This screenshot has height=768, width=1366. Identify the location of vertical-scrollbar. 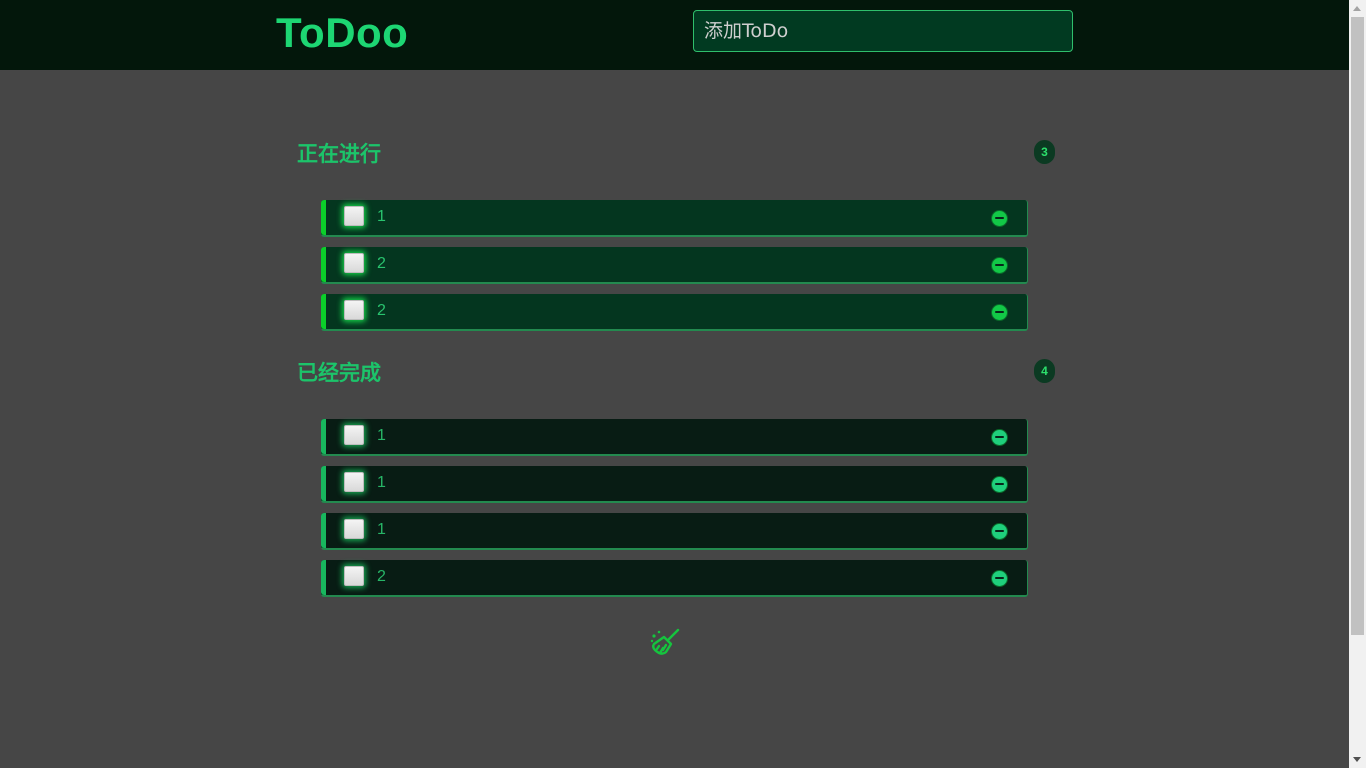
(1357, 384).